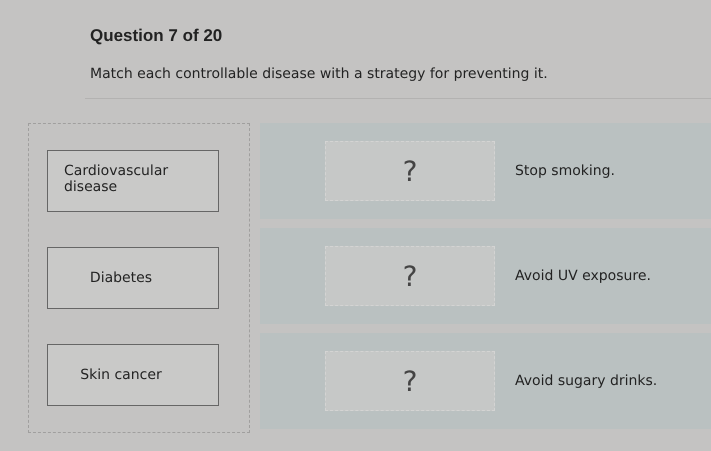 This screenshot has height=451, width=711. Describe the element at coordinates (133, 181) in the screenshot. I see `answer-tile: Cardiovascular disease` at that location.